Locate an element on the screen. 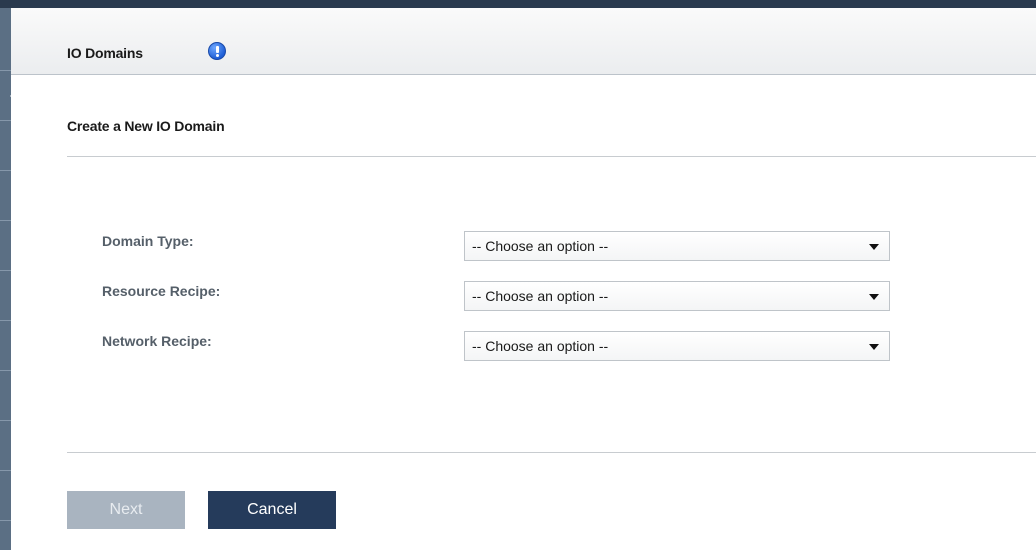 Image resolution: width=1036 pixels, height=550 pixels. cancel-button: Cancel is located at coordinates (272, 510).